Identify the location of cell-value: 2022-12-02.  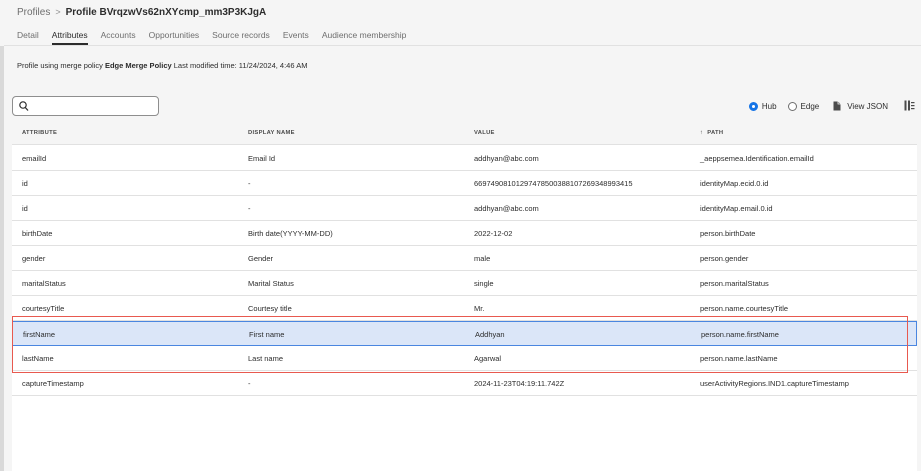
(493, 233).